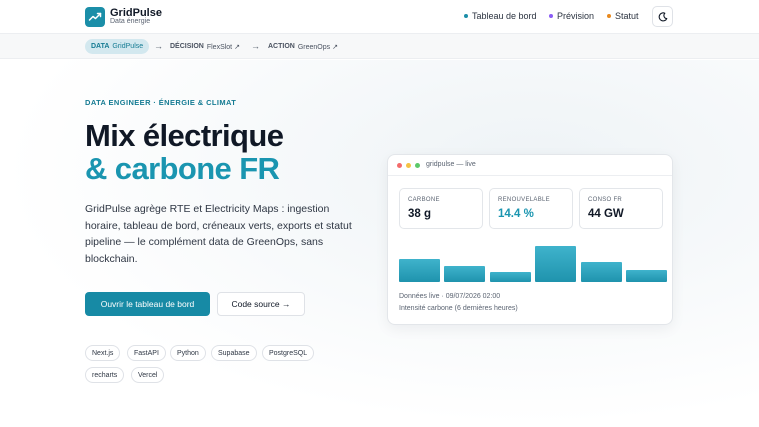 This screenshot has height=427, width=759. Describe the element at coordinates (234, 353) in the screenshot. I see `stack-tag: Supabase` at that location.